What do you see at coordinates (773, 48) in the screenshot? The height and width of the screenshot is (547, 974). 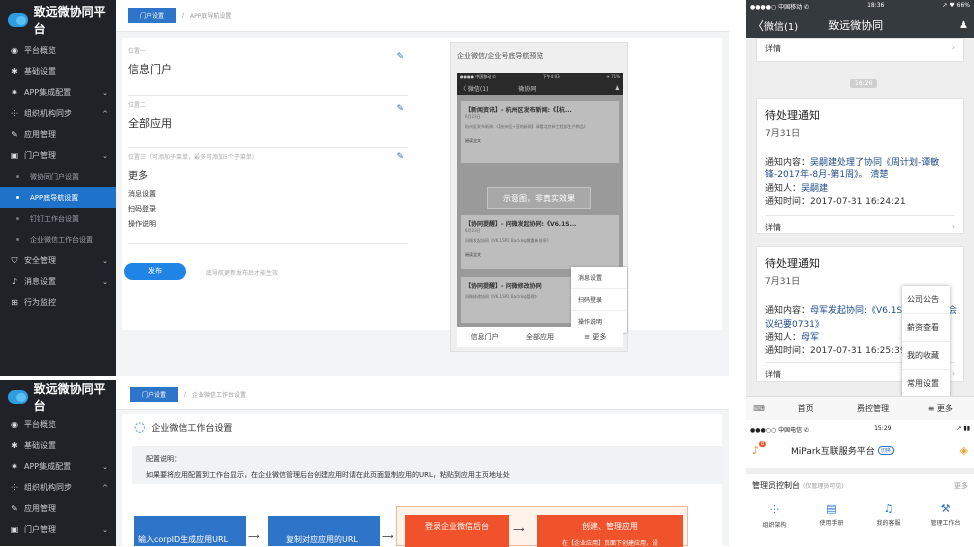 I see `detail-label: 详情` at bounding box center [773, 48].